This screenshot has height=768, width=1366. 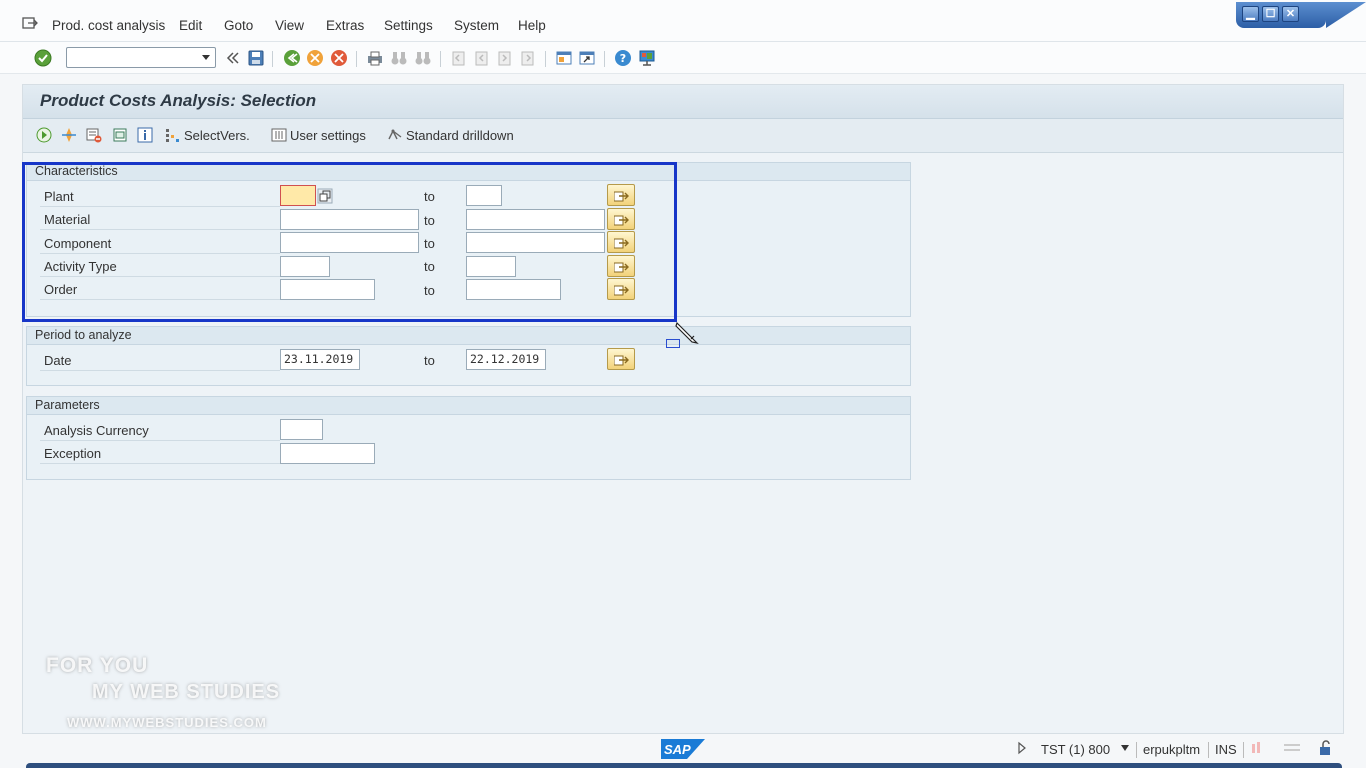 I want to click on sap-logo: SAP, so click(x=683, y=749).